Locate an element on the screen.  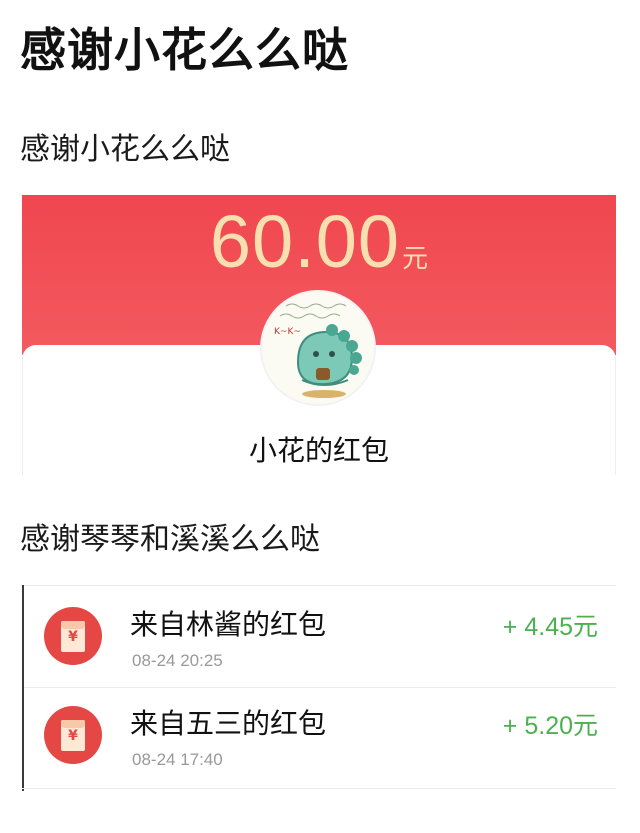
svg-text: K~K~ is located at coordinates (287, 332).